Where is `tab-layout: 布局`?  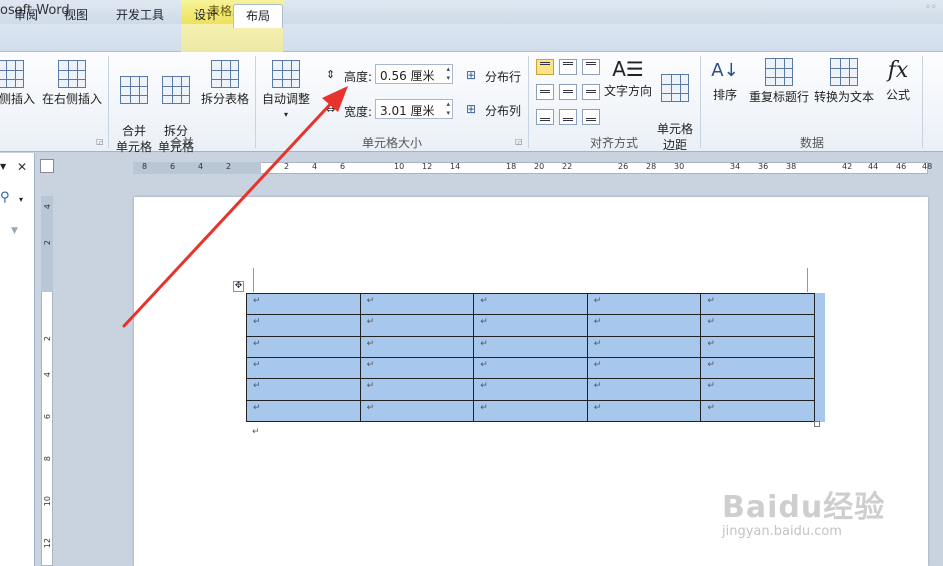
tab-layout: 布局 is located at coordinates (258, 16).